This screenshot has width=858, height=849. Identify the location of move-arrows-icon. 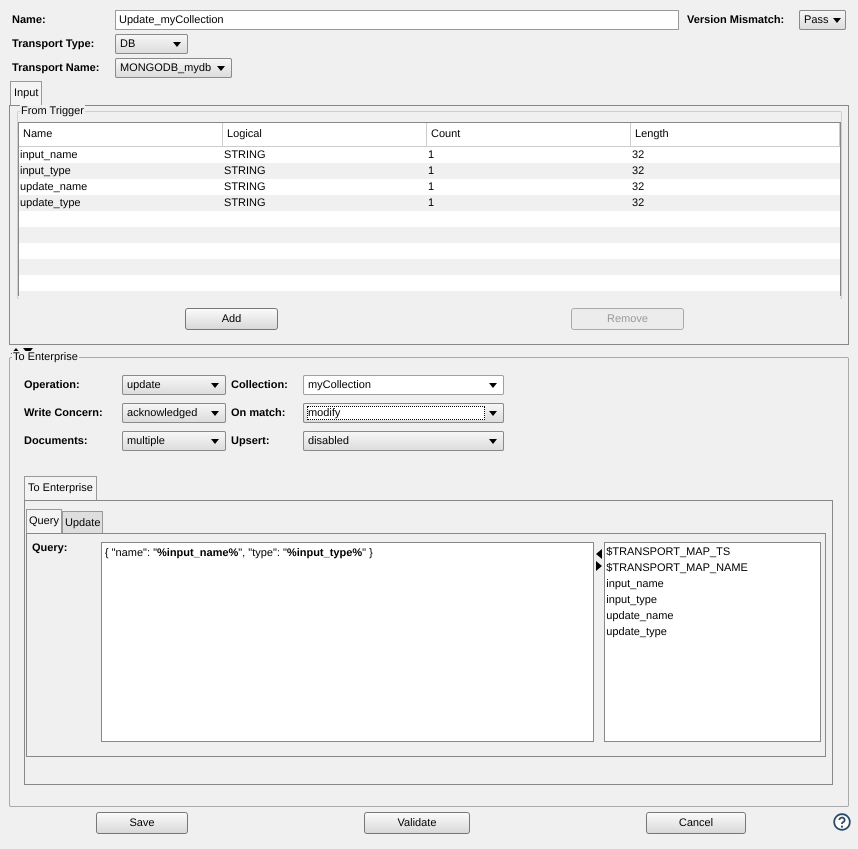
(599, 560).